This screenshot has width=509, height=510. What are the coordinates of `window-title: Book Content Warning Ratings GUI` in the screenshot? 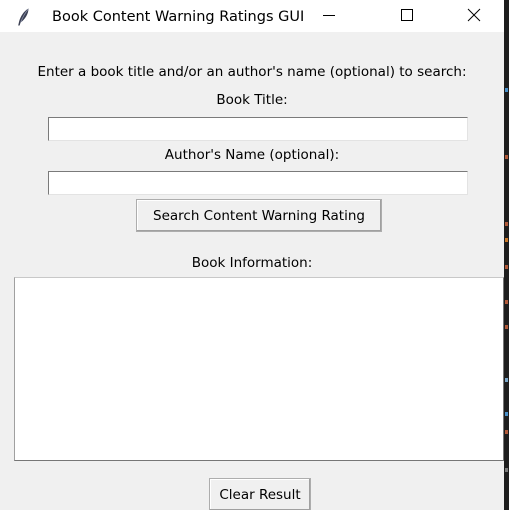 It's located at (178, 17).